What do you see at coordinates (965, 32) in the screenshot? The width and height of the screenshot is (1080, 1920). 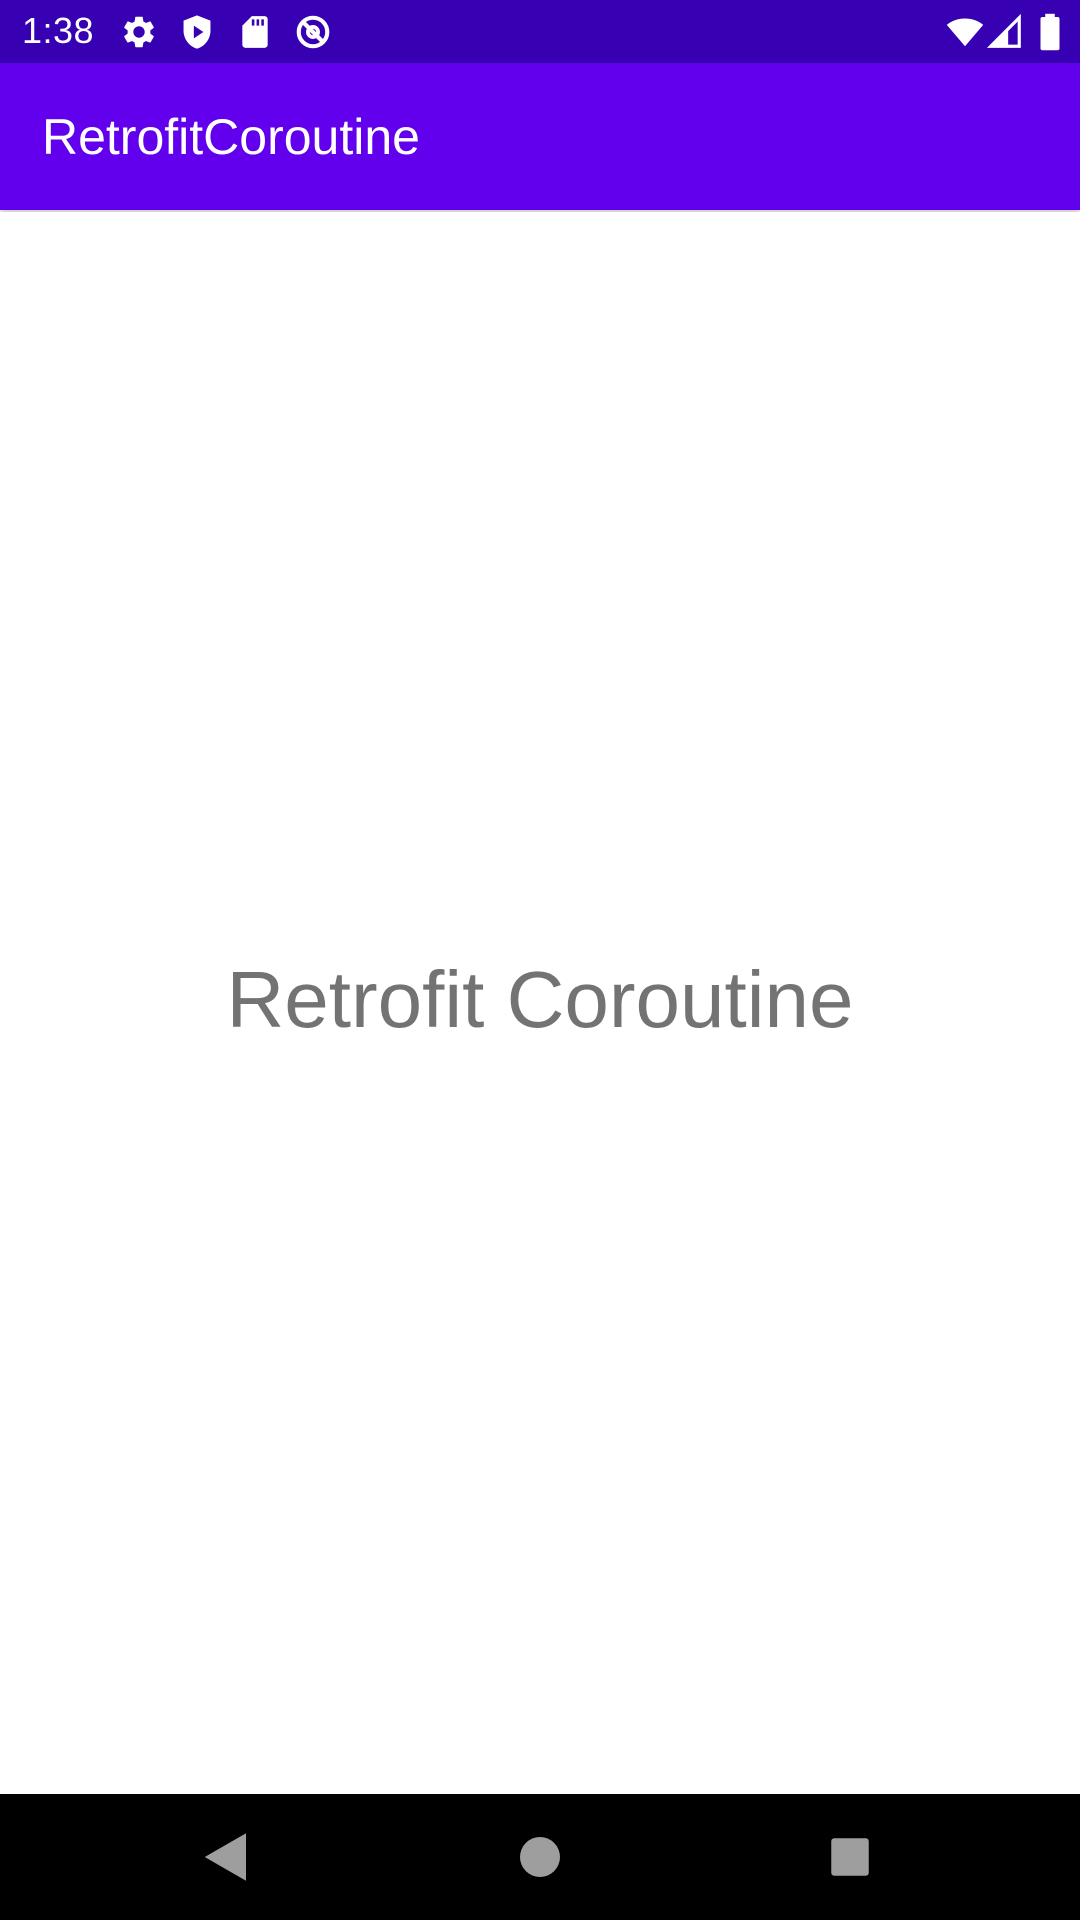 I see `wifi-icon` at bounding box center [965, 32].